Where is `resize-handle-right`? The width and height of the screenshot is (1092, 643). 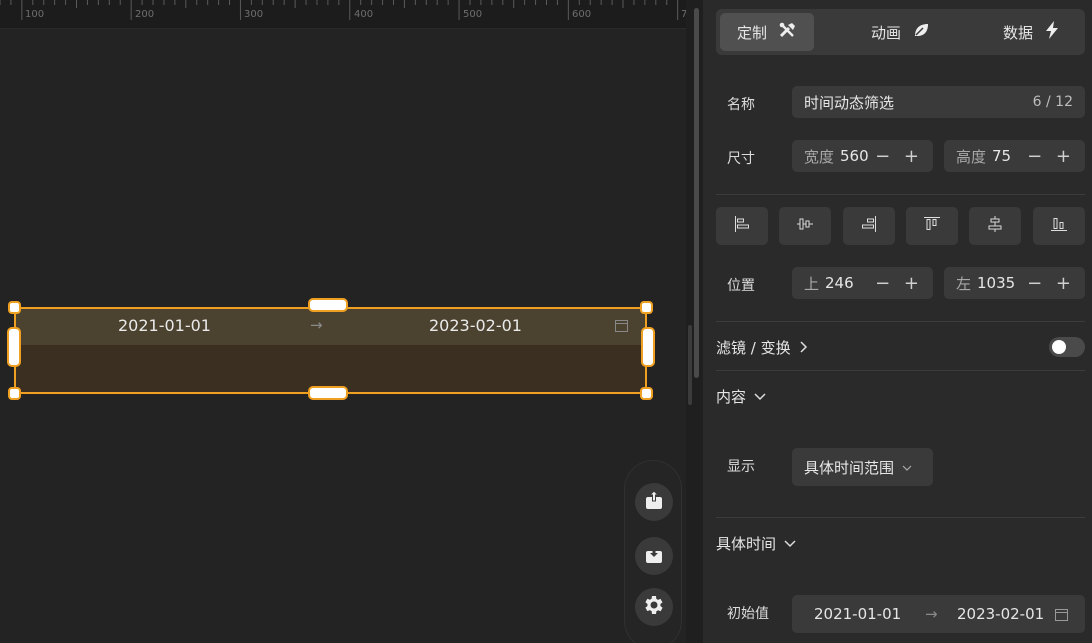 resize-handle-right is located at coordinates (648, 347).